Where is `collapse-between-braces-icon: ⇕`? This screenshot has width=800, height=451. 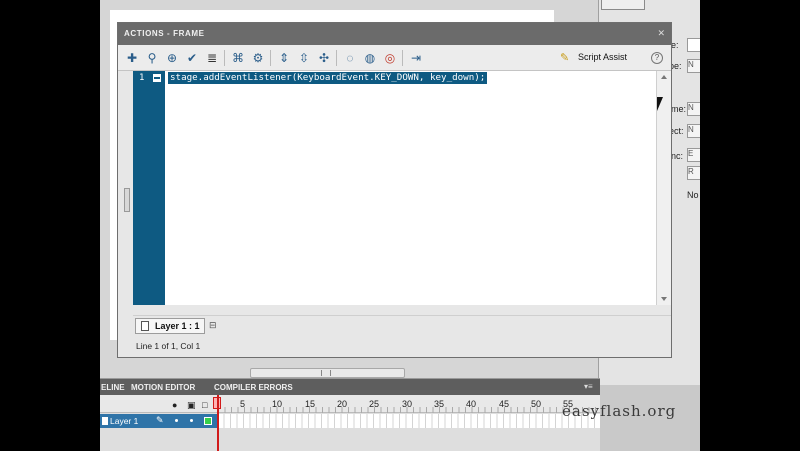 collapse-between-braces-icon: ⇕ is located at coordinates (284, 58).